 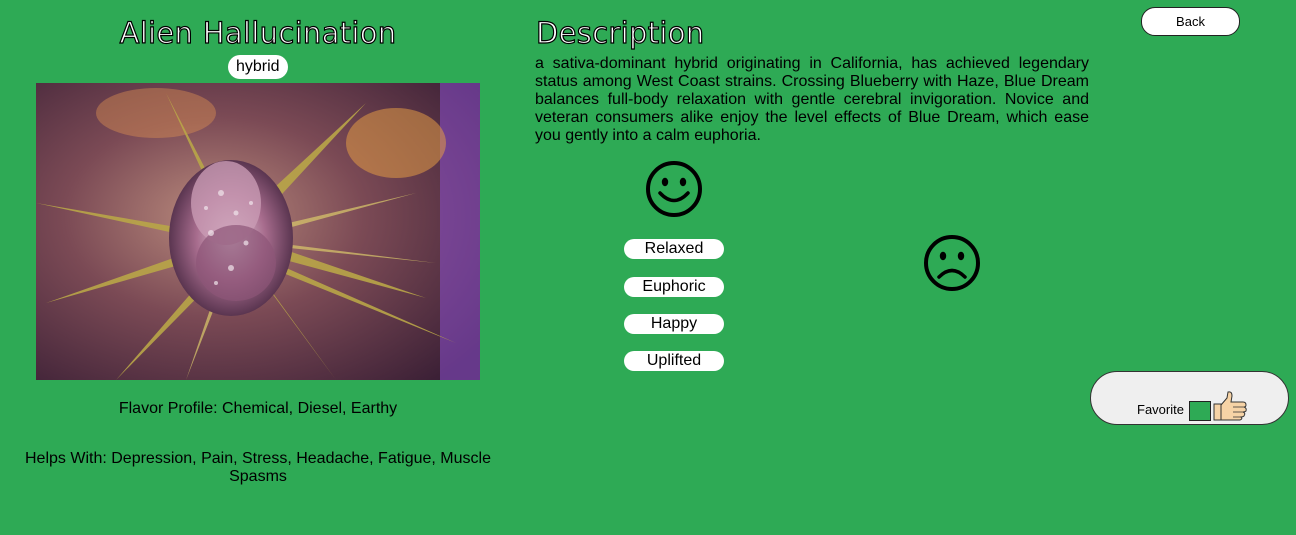 I want to click on favorite-checkbox, so click(x=1200, y=411).